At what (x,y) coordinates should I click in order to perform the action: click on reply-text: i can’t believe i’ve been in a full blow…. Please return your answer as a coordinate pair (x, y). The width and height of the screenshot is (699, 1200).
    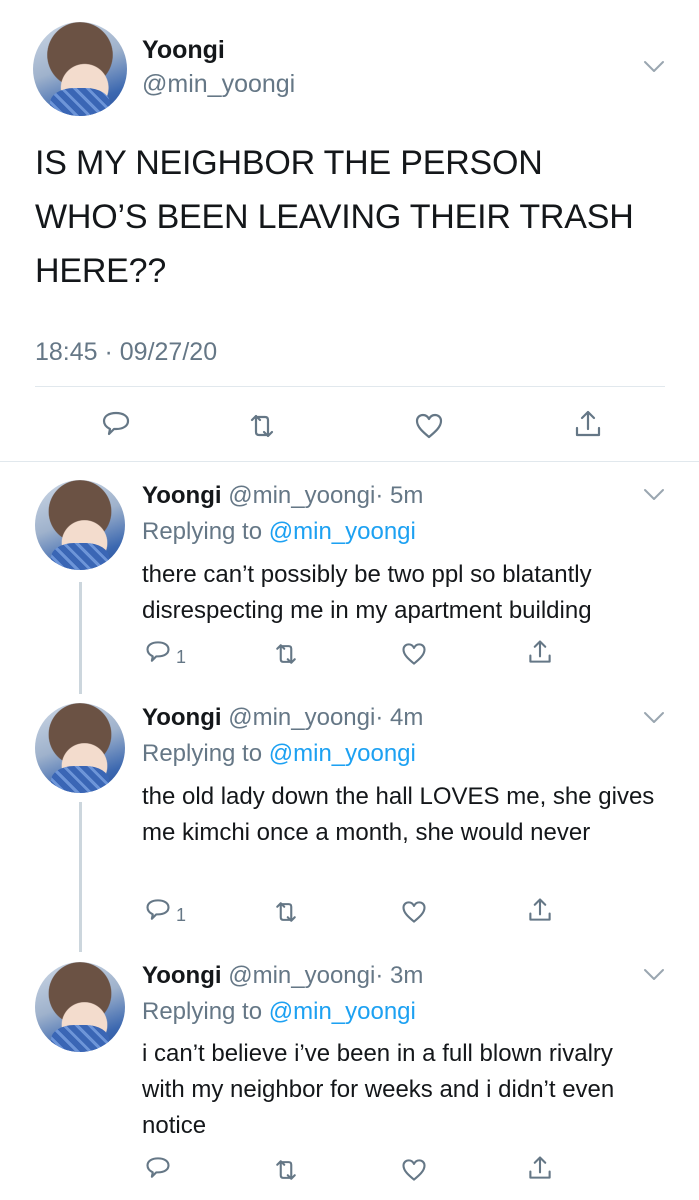
    Looking at the image, I should click on (378, 1089).